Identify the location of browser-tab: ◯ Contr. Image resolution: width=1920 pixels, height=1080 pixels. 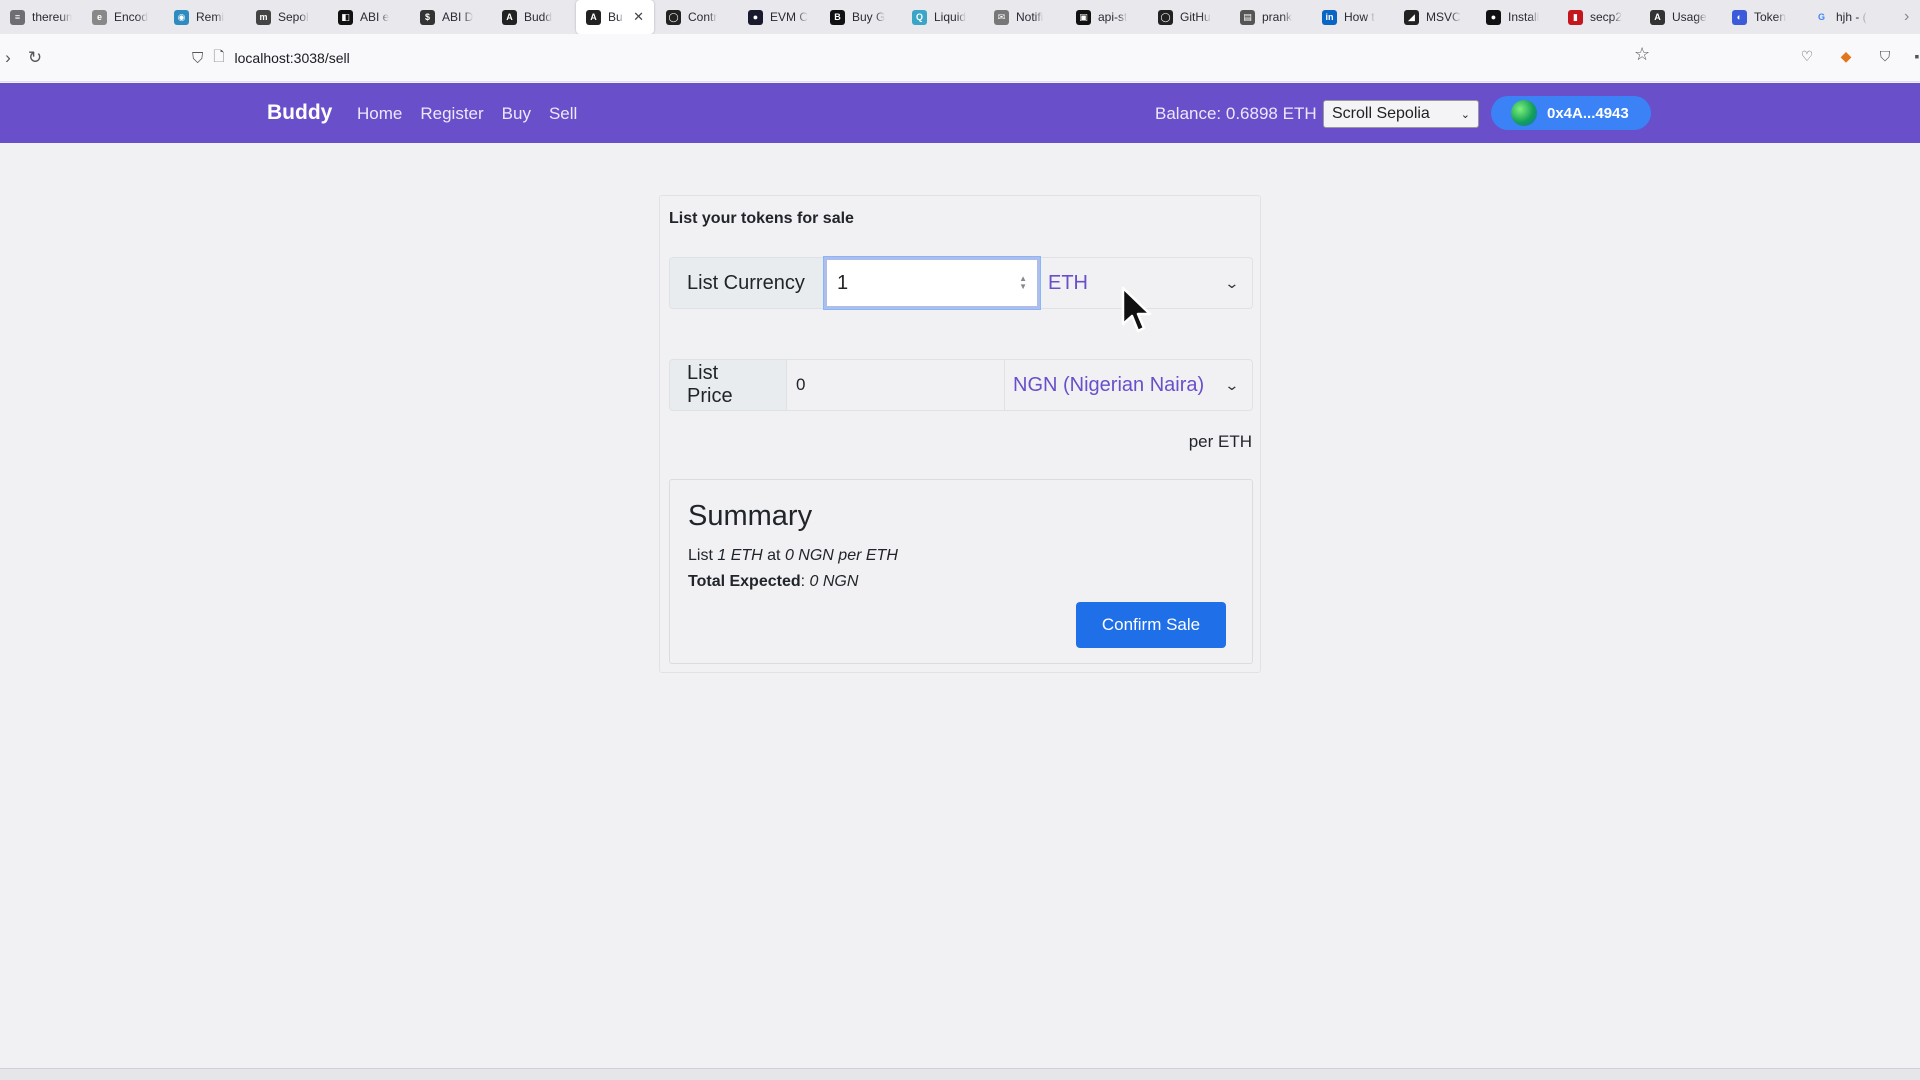
(697, 17).